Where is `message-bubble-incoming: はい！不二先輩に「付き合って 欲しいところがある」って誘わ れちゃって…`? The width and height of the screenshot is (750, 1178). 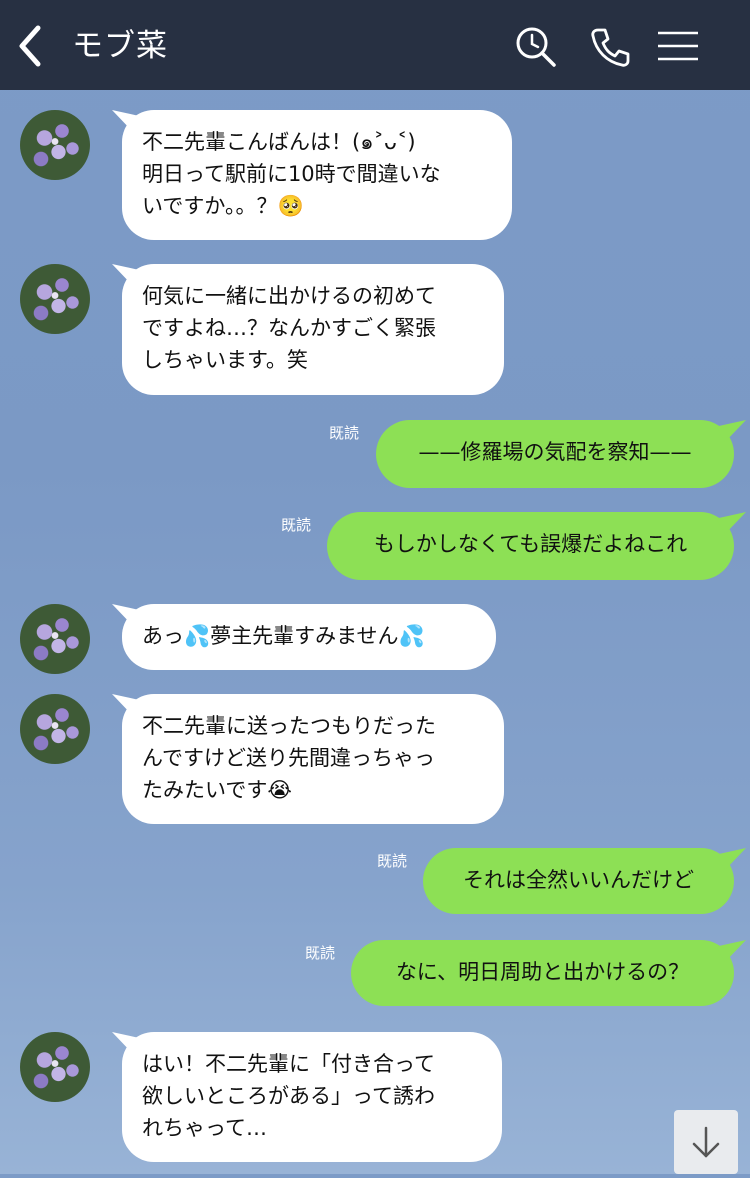
message-bubble-incoming: はい！不二先輩に「付き合って 欲しいところがある」って誘わ れちゃって… is located at coordinates (312, 1097).